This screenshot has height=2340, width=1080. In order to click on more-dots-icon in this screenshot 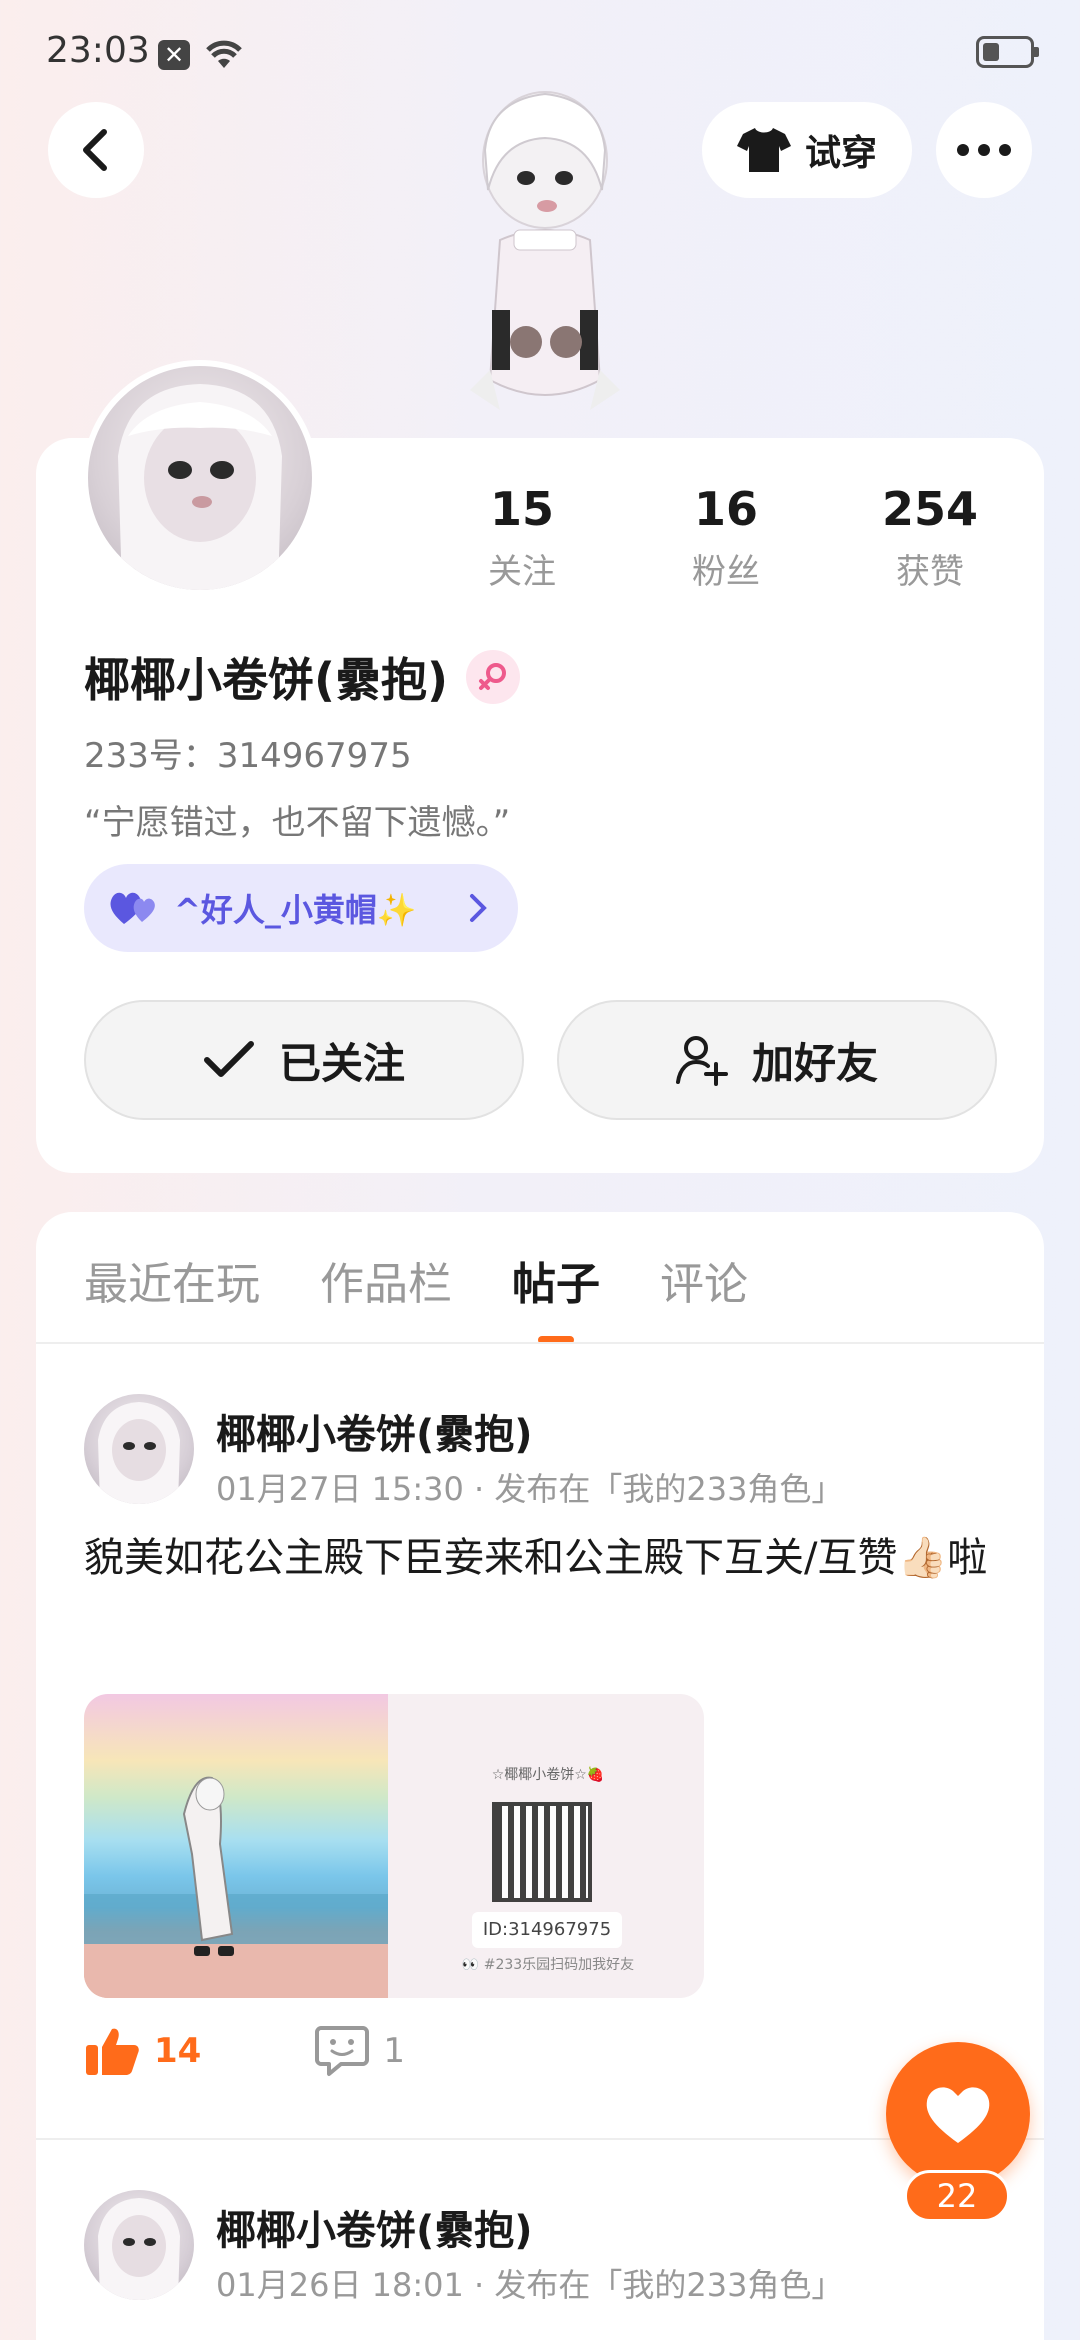, I will do `click(984, 150)`.